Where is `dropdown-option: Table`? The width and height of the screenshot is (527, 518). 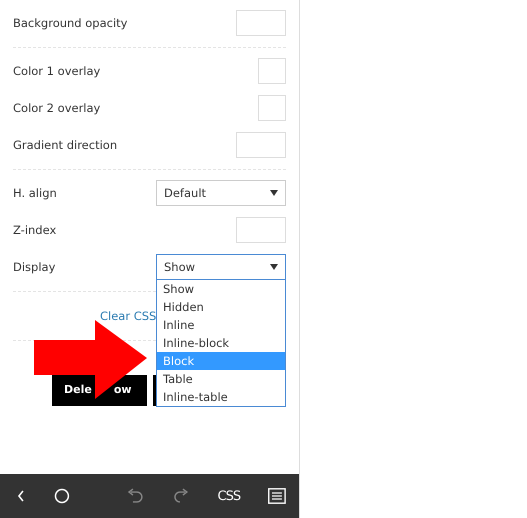 dropdown-option: Table is located at coordinates (221, 379).